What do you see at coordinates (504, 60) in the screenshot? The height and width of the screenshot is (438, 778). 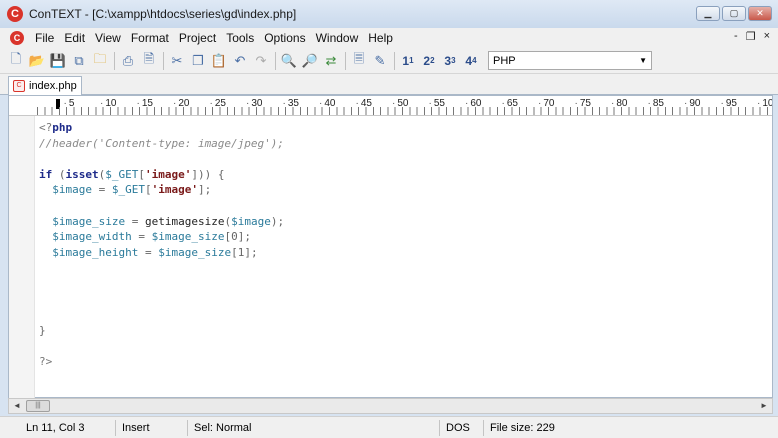 I see `highlighter-value: PHP` at bounding box center [504, 60].